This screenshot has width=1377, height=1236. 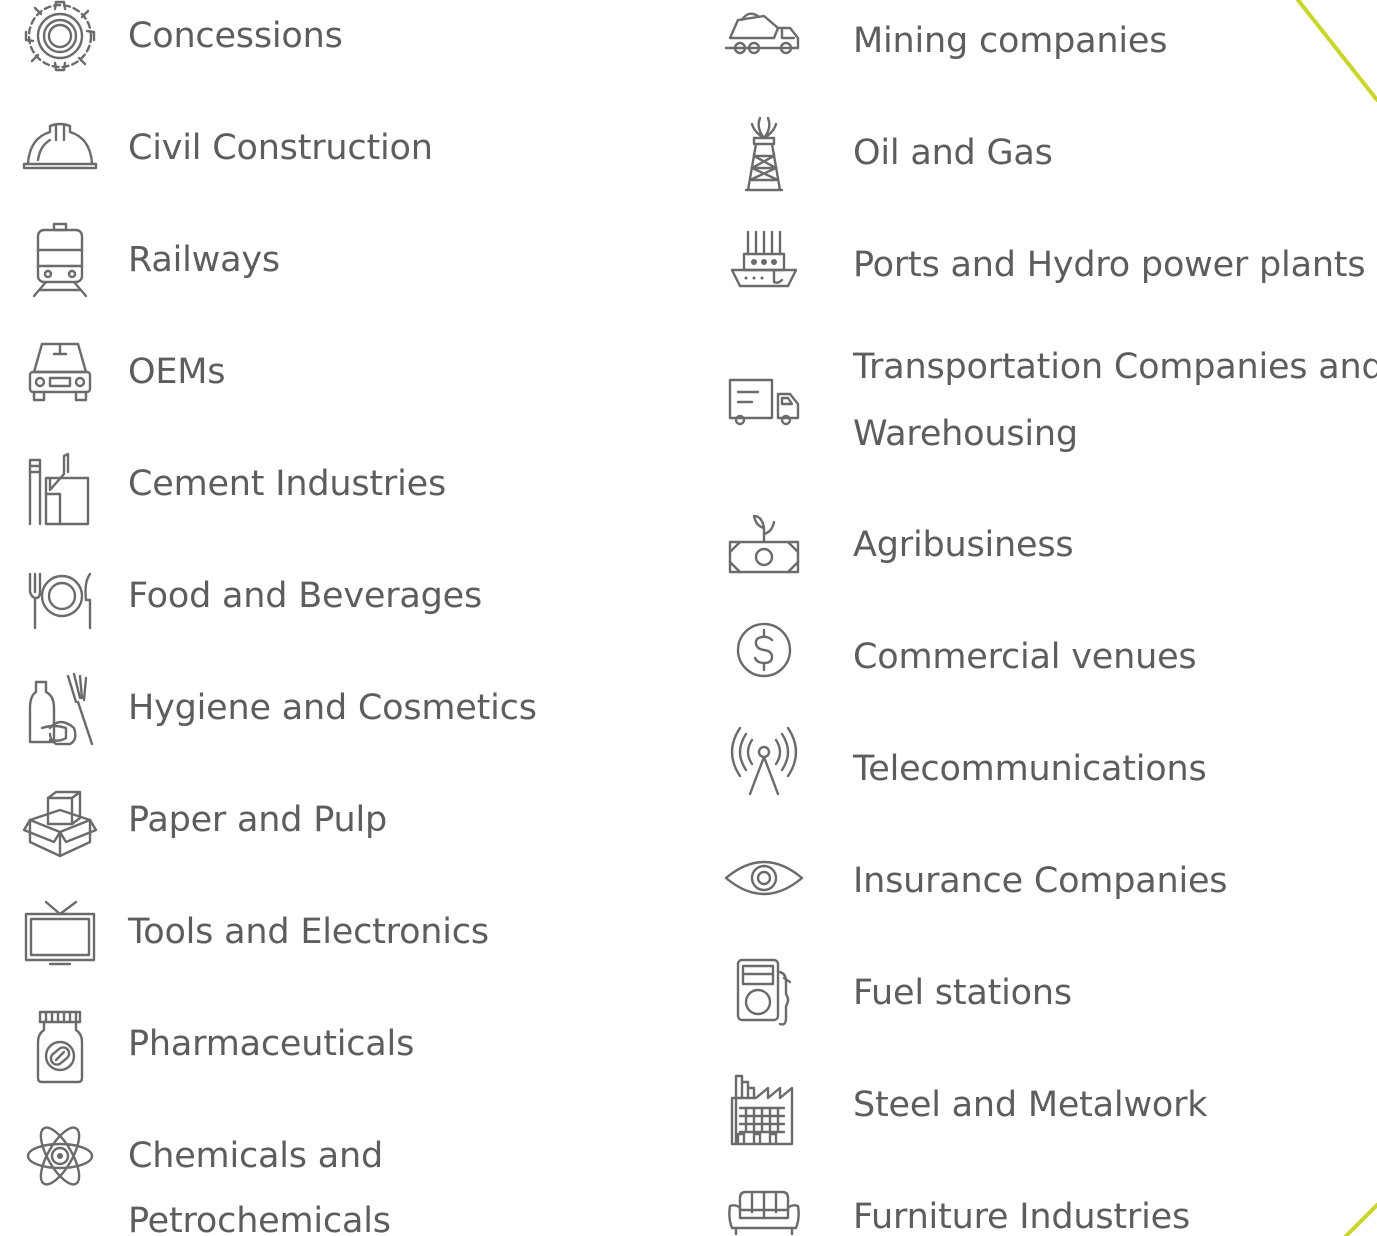 I want to click on eye-icon, so click(x=764, y=878).